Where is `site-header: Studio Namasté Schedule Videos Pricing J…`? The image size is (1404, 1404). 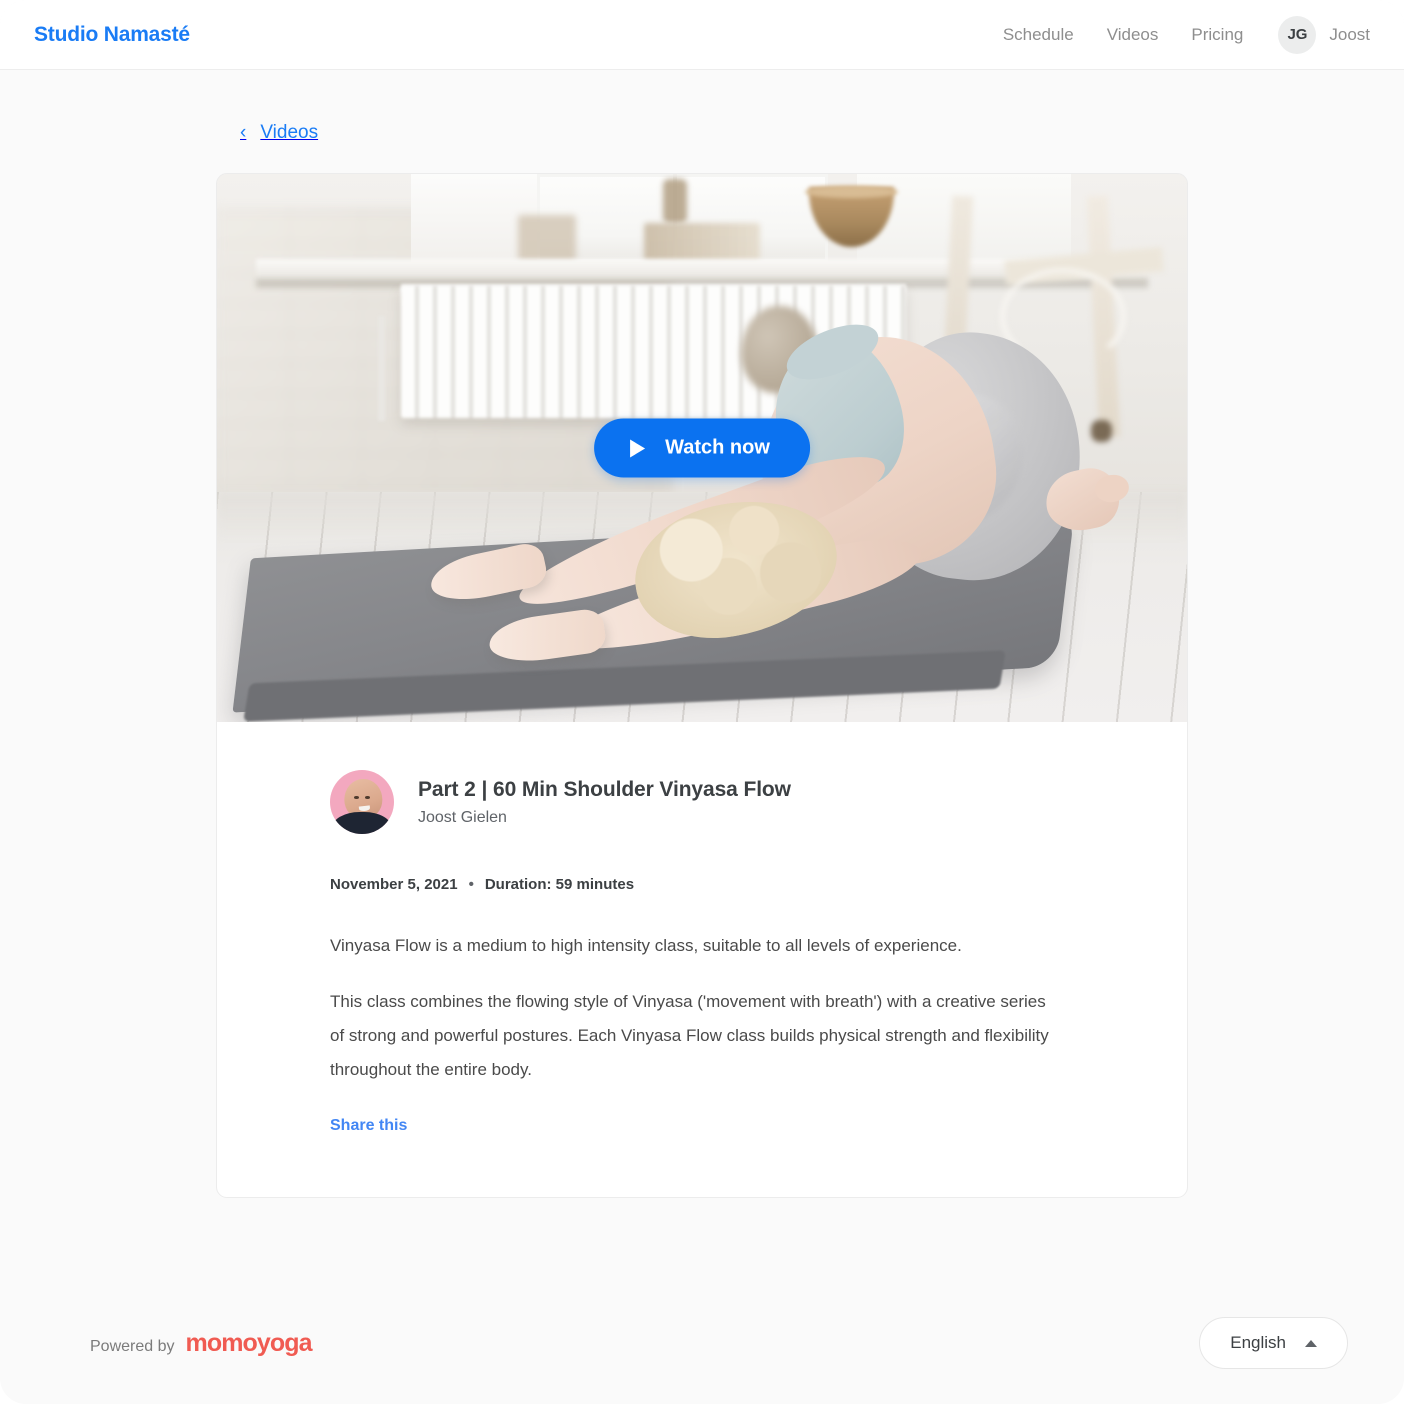 site-header: Studio Namasté Schedule Videos Pricing J… is located at coordinates (702, 35).